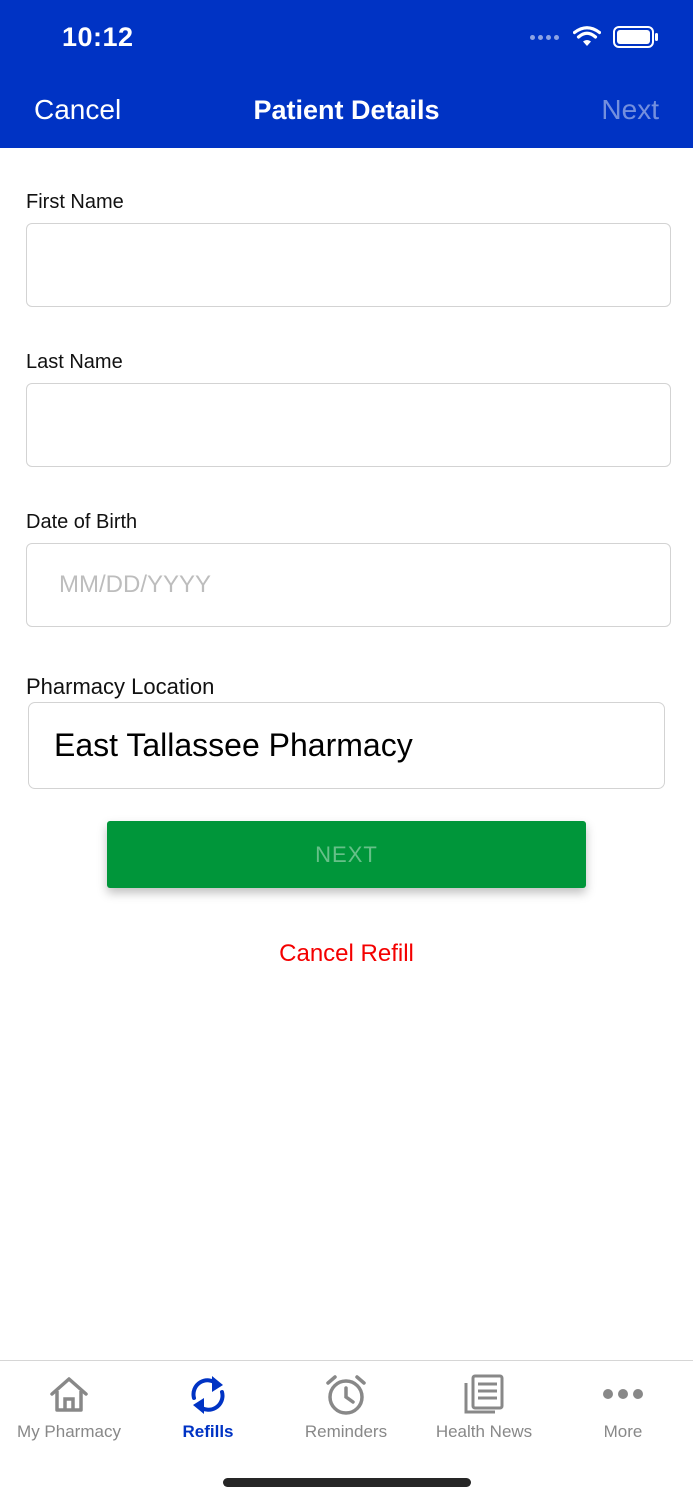 The width and height of the screenshot is (693, 1500). What do you see at coordinates (635, 37) in the screenshot?
I see `battery-icon` at bounding box center [635, 37].